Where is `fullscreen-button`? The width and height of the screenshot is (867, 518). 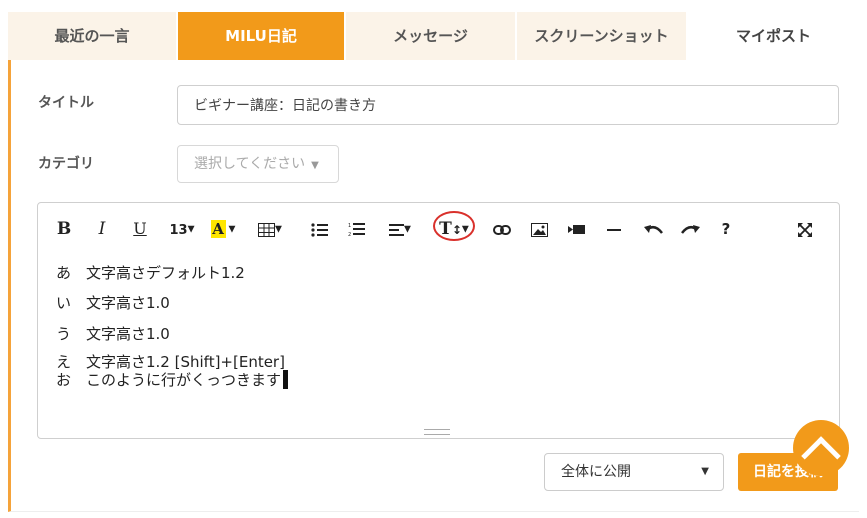
fullscreen-button is located at coordinates (805, 229).